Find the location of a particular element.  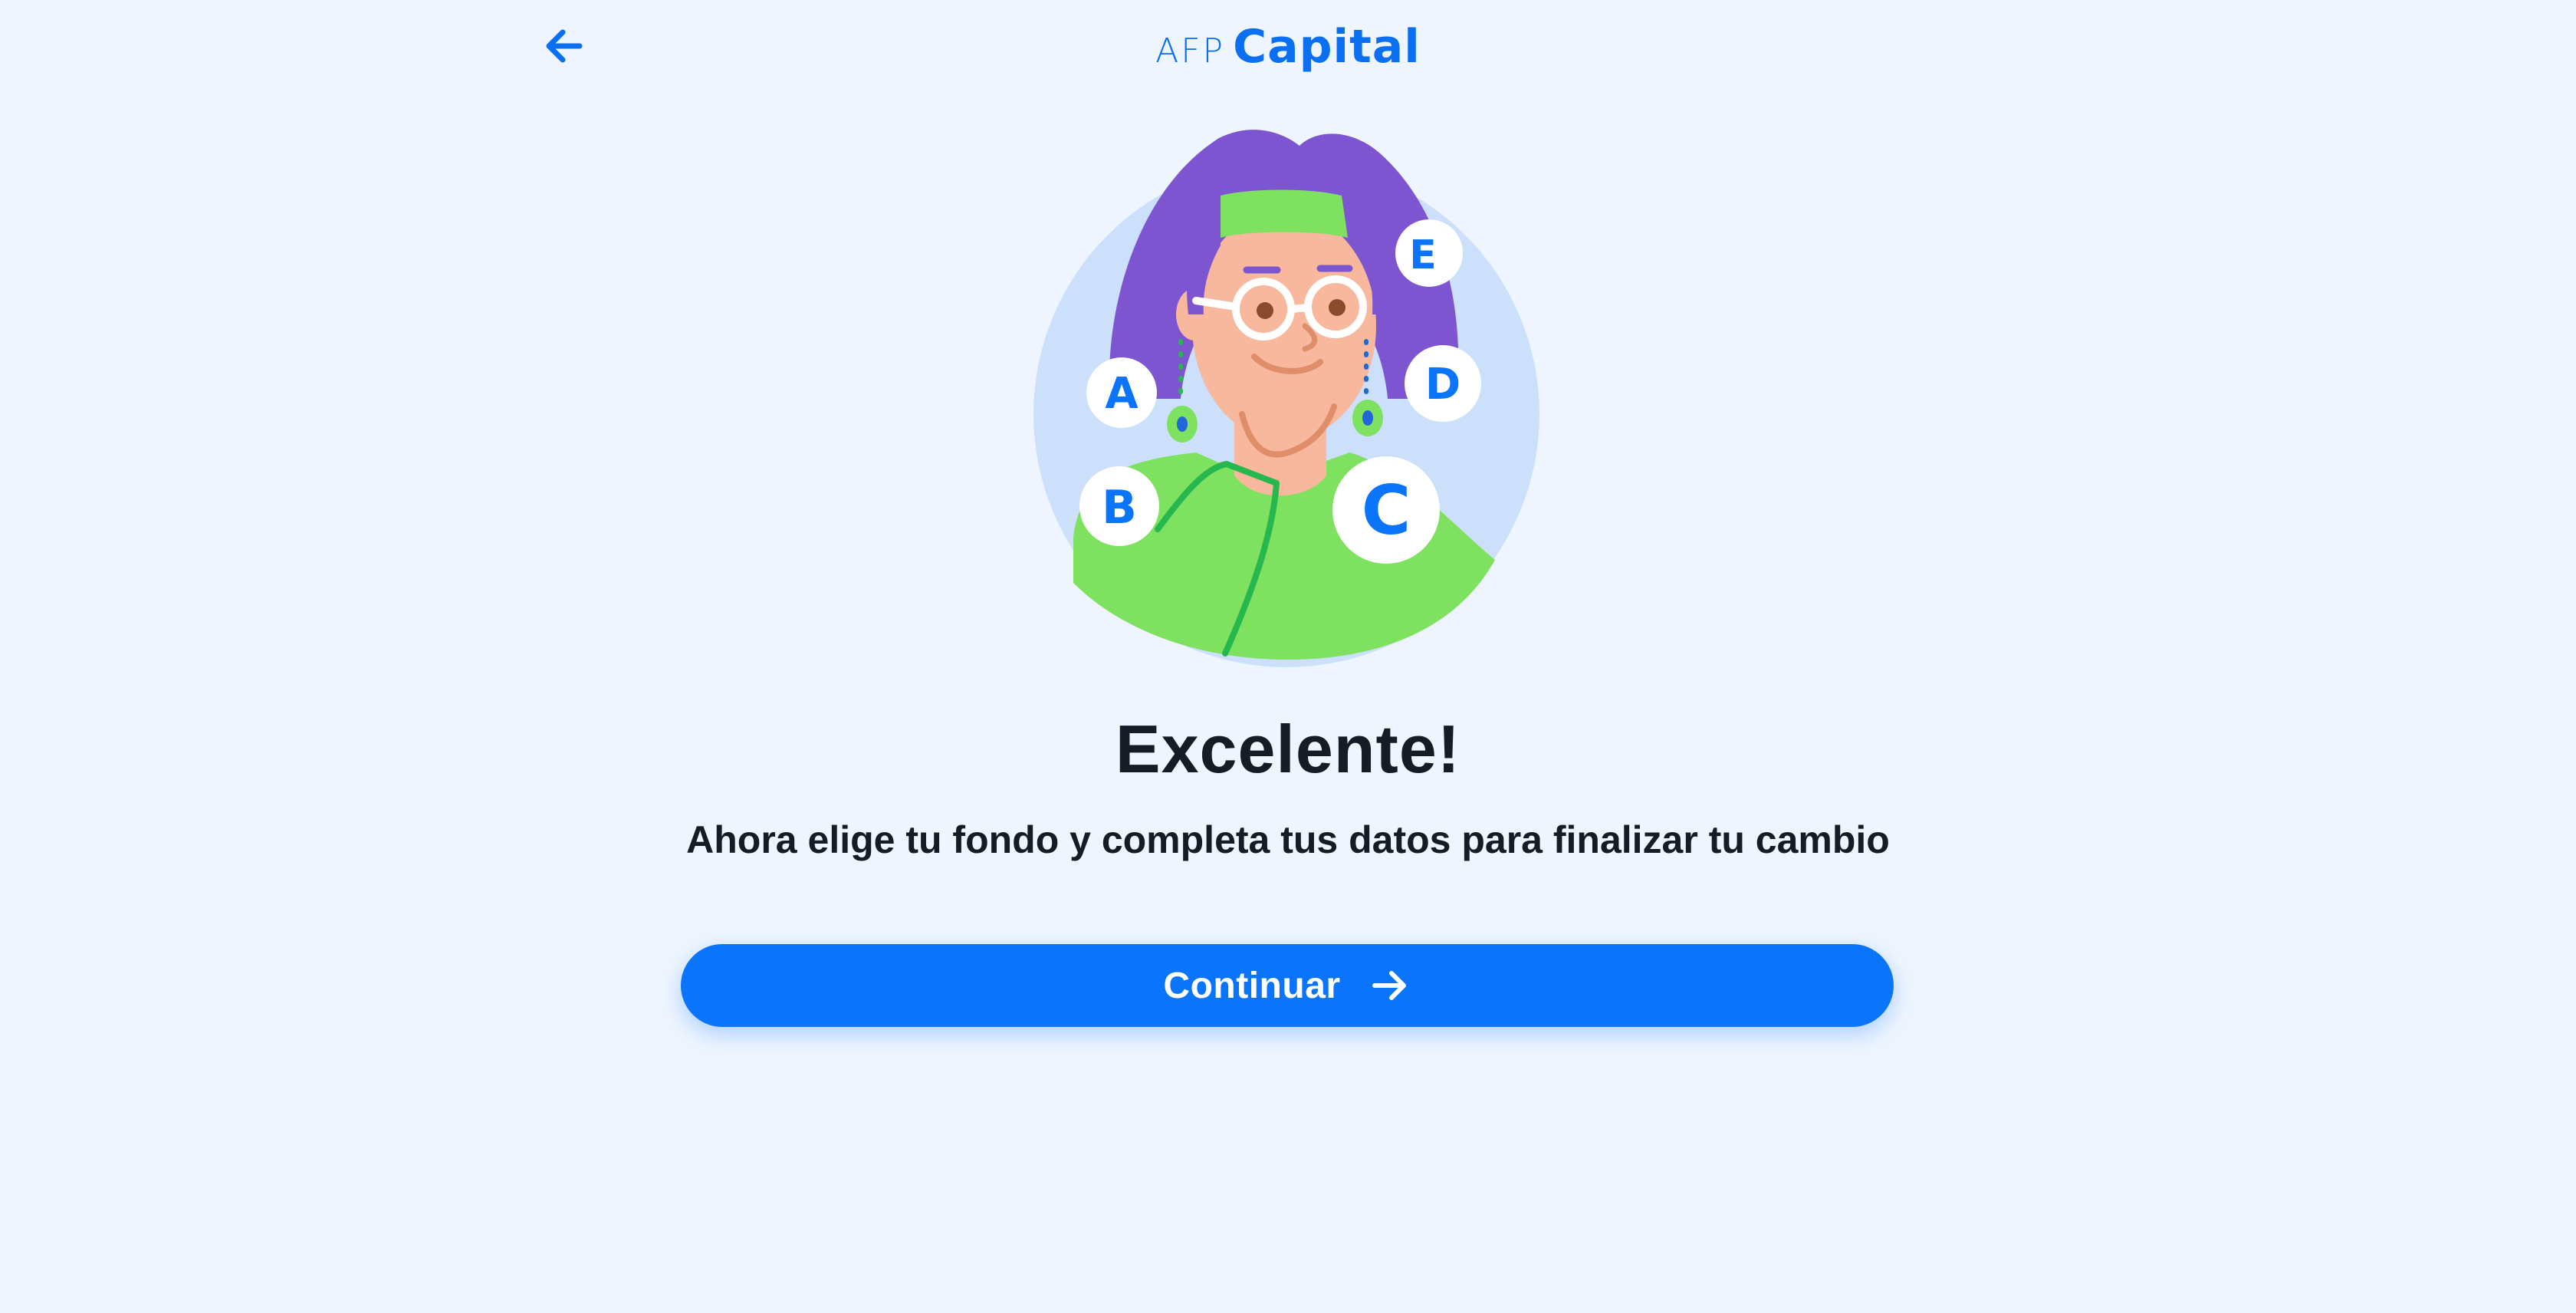

fund-bubble-e: E is located at coordinates (1429, 253).